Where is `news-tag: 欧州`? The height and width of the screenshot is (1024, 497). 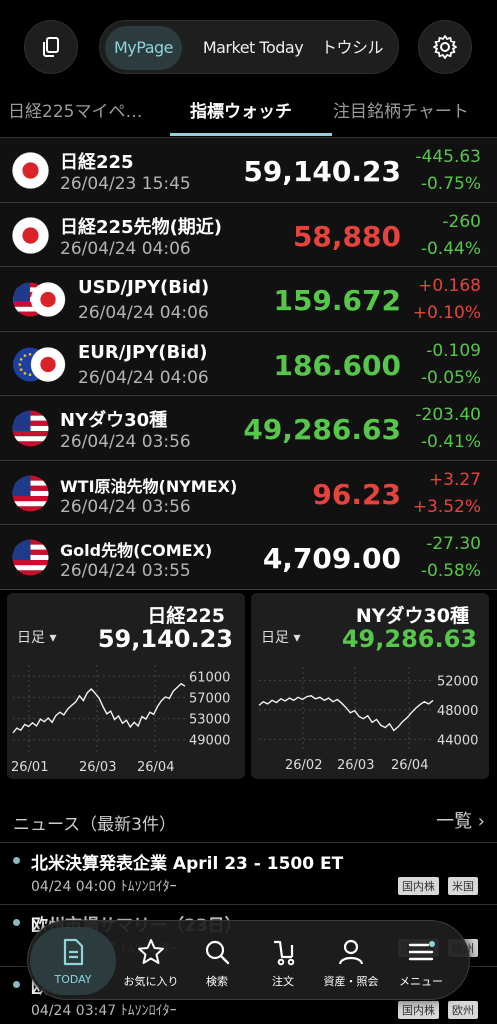 news-tag: 欧州 is located at coordinates (463, 1010).